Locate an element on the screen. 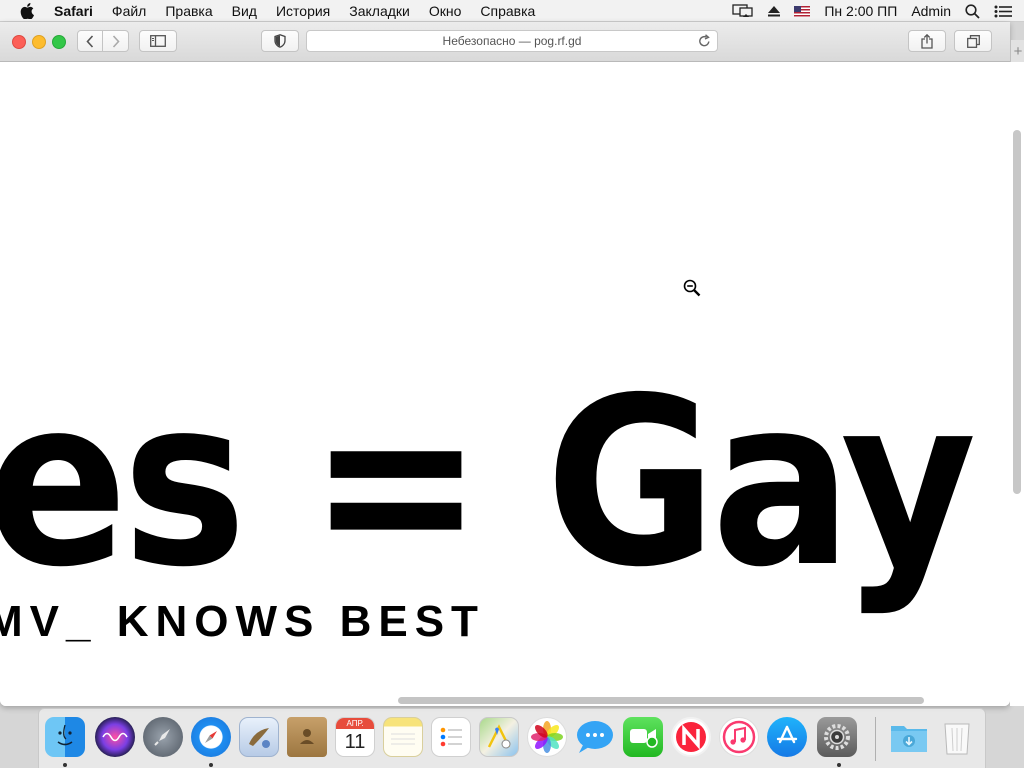 The height and width of the screenshot is (768, 1024). app-store-icon is located at coordinates (787, 737).